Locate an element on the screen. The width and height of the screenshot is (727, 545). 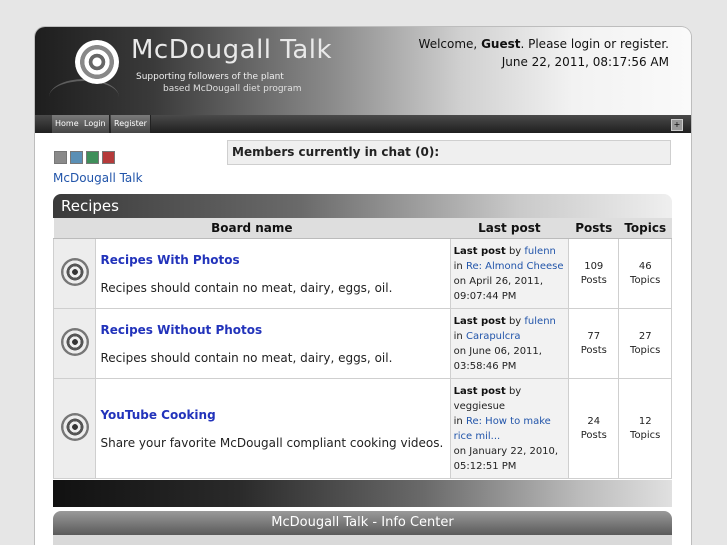
theme-swatches is located at coordinates (86, 159).